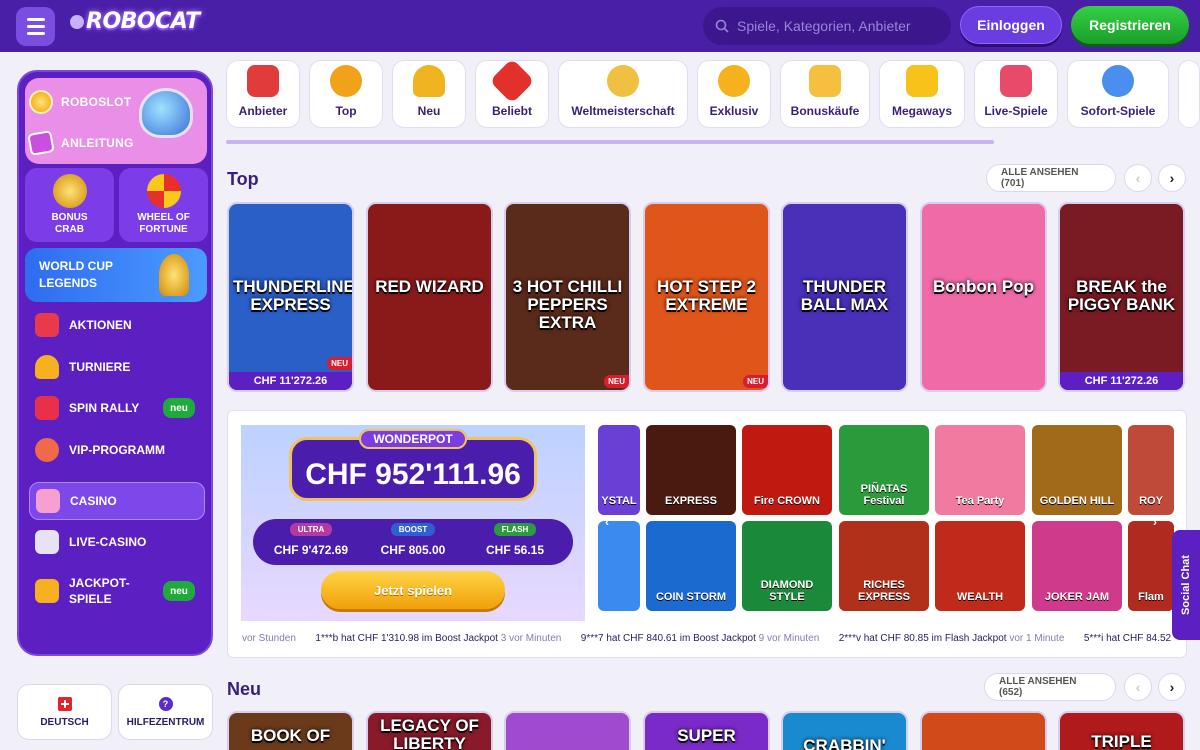 Image resolution: width=1200 pixels, height=750 pixels. I want to click on category-anbieter: Anbieter, so click(263, 94).